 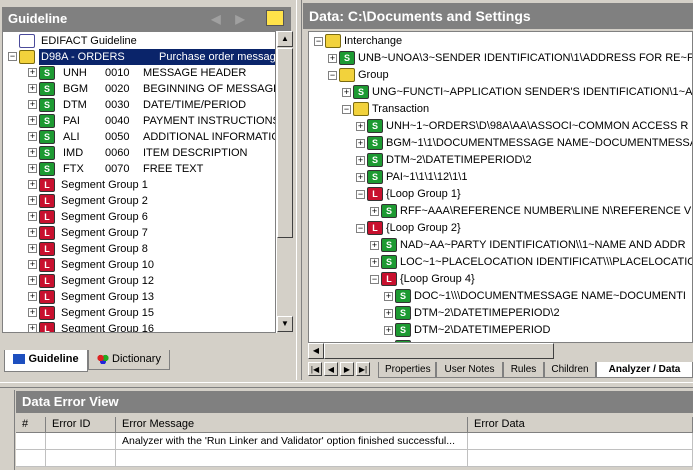 I want to click on back-arrow-icon: ◀, so click(x=216, y=19).